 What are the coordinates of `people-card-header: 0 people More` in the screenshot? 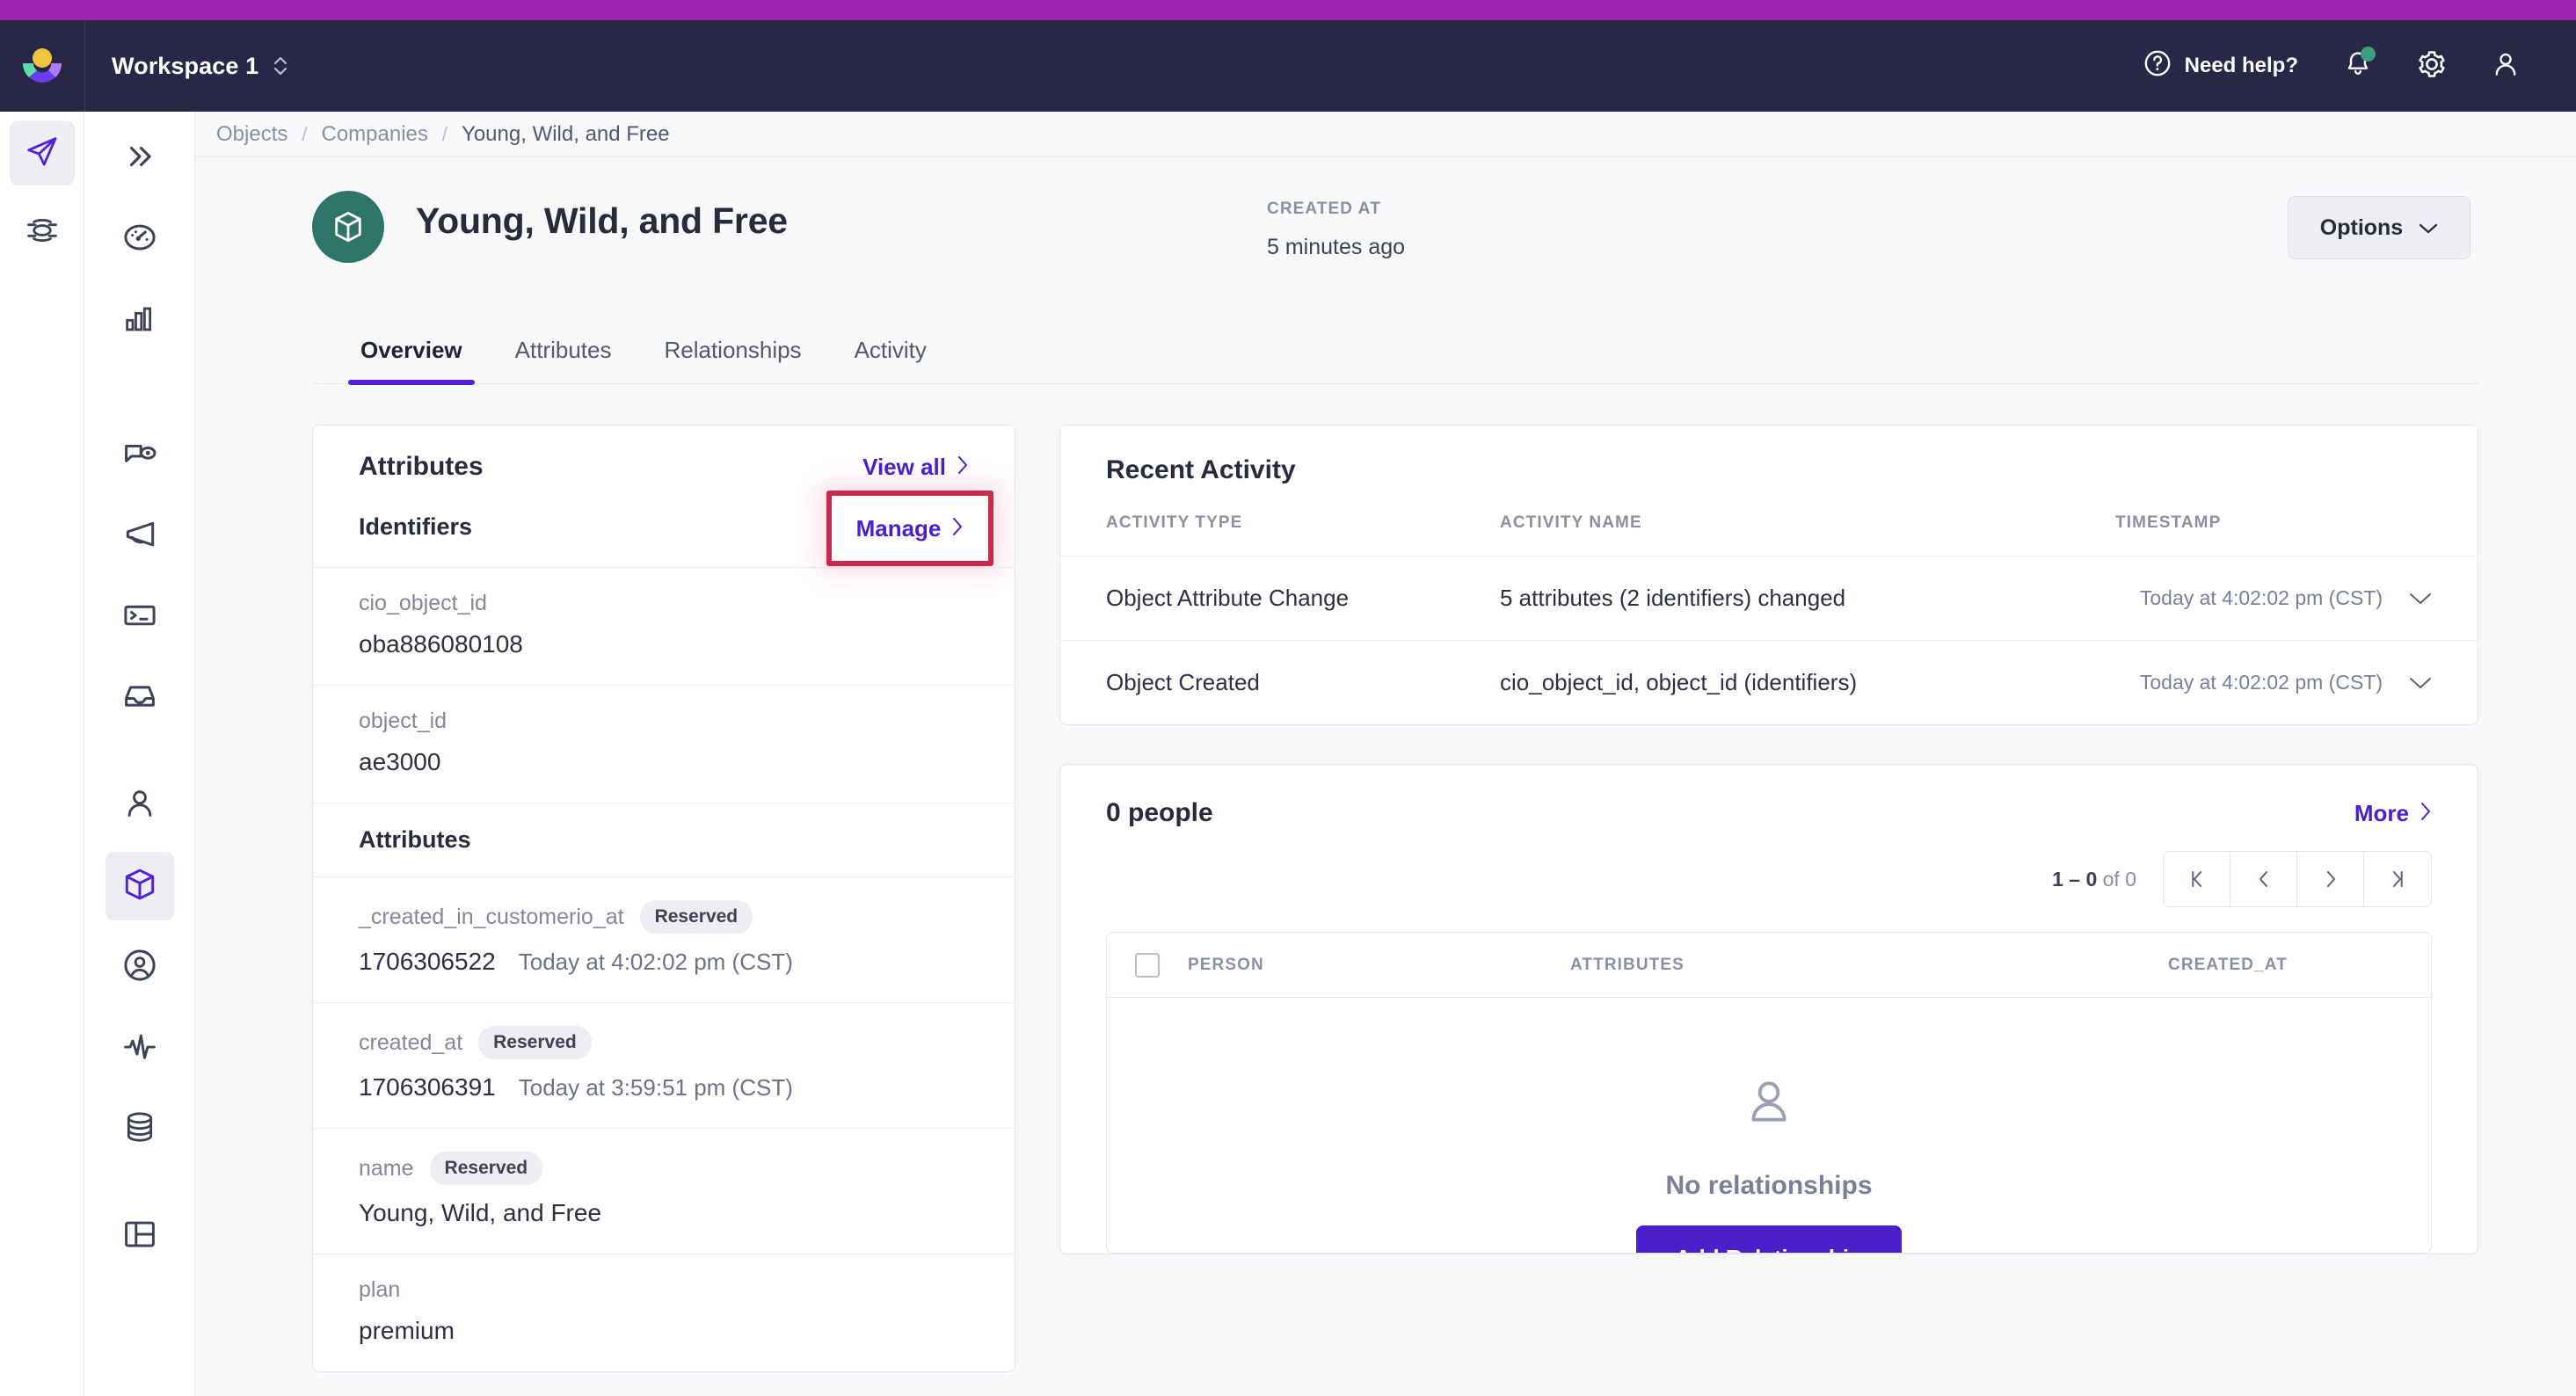 It's located at (1769, 803).